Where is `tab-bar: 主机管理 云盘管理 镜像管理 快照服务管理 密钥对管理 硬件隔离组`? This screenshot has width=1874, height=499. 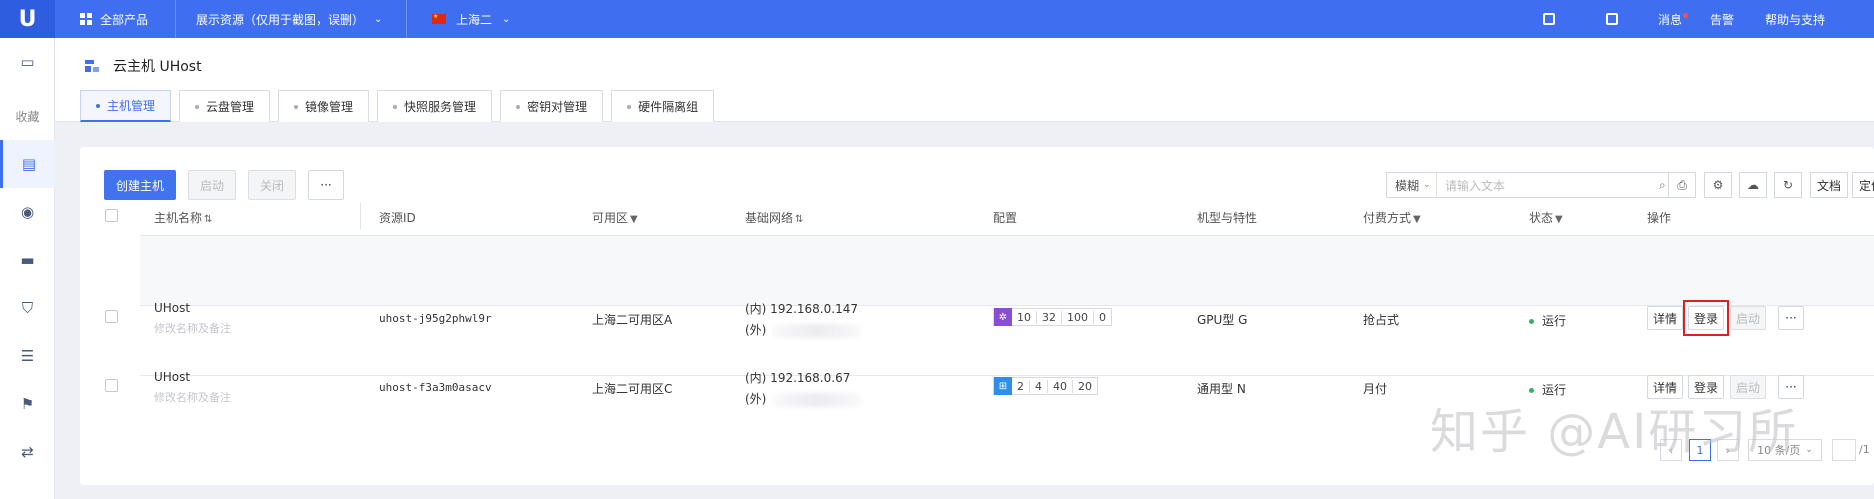
tab-bar: 主机管理 云盘管理 镜像管理 快照服务管理 密钥对管理 硬件隔离组 is located at coordinates (397, 106).